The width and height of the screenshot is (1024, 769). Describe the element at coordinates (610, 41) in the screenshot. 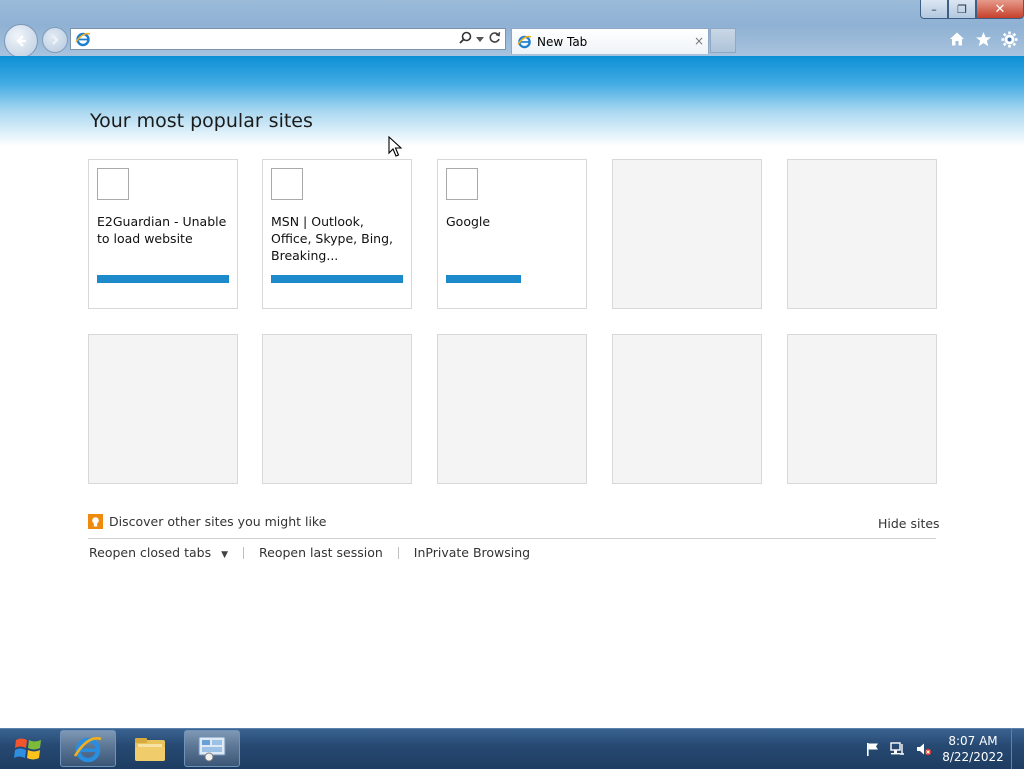

I see `tab-new-tab: New Tab ×` at that location.